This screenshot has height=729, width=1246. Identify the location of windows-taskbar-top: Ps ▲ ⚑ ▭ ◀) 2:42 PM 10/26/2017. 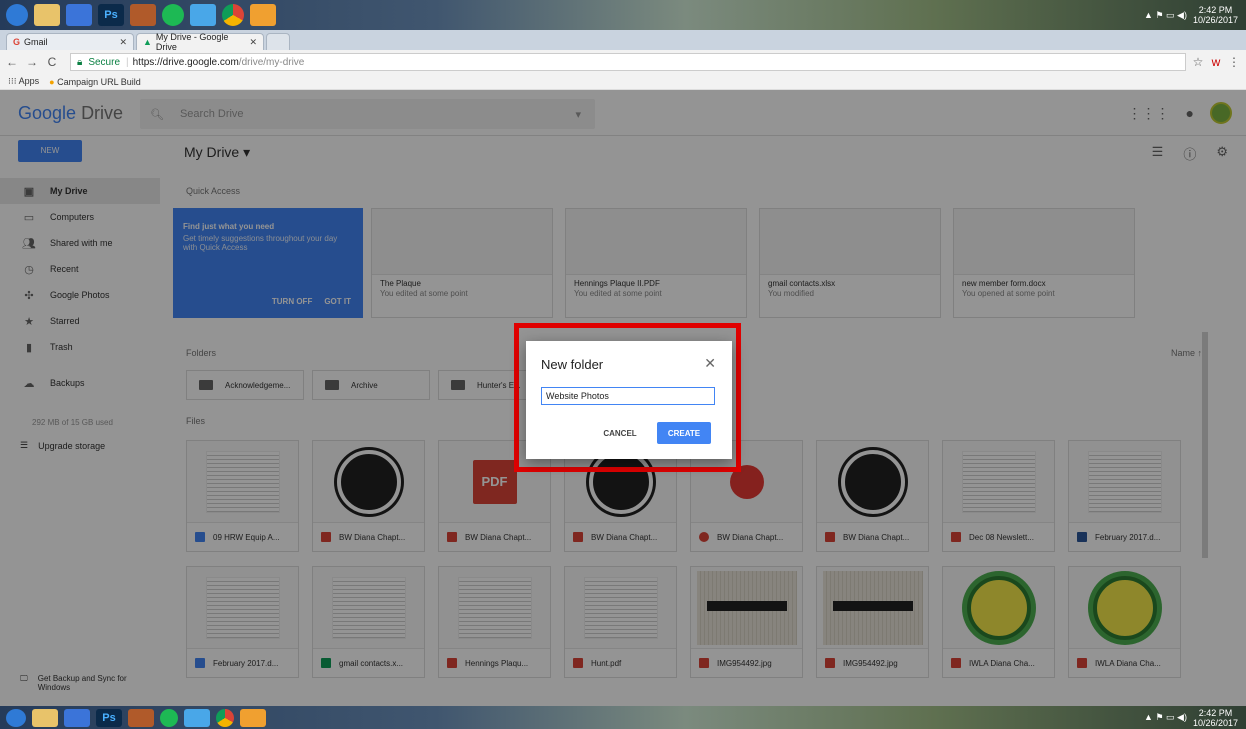
(623, 15).